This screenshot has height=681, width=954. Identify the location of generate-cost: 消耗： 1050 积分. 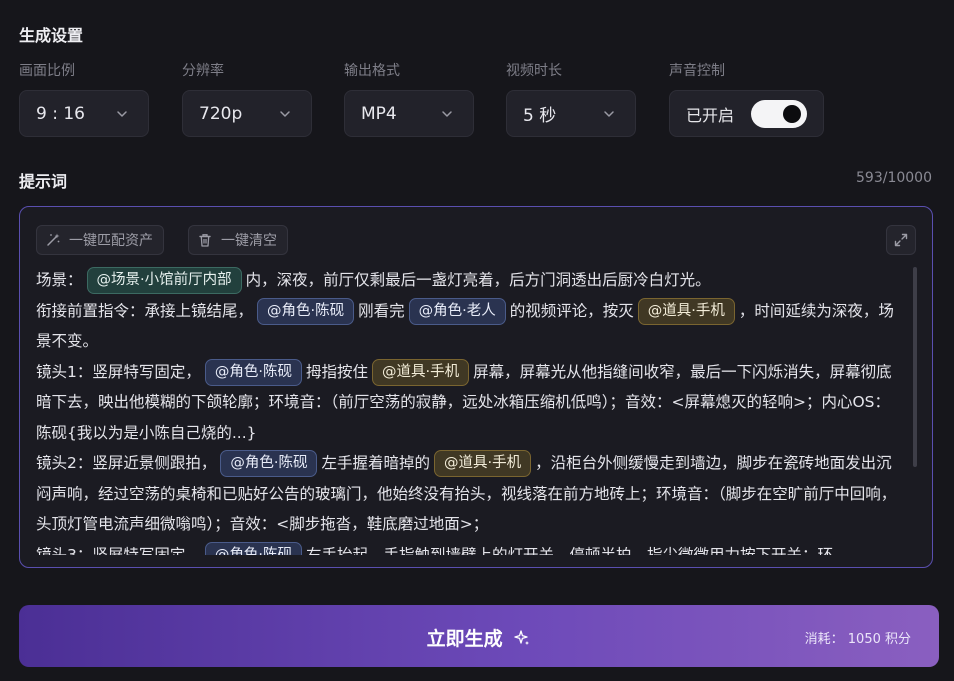
(857, 639).